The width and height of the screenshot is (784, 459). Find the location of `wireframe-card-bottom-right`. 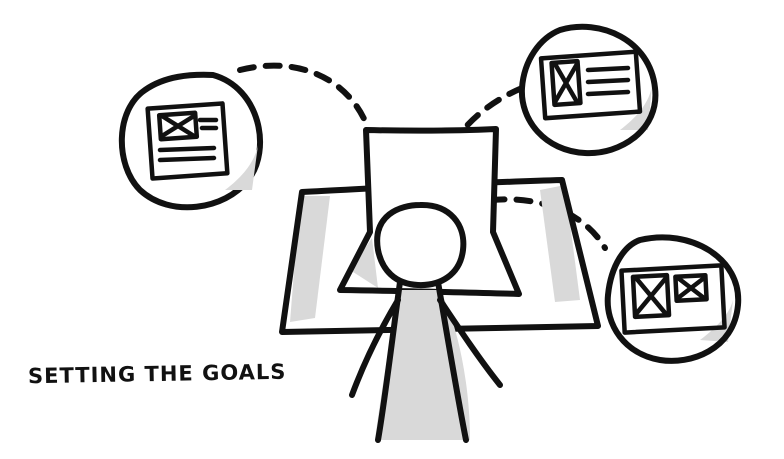

wireframe-card-bottom-right is located at coordinates (673, 298).